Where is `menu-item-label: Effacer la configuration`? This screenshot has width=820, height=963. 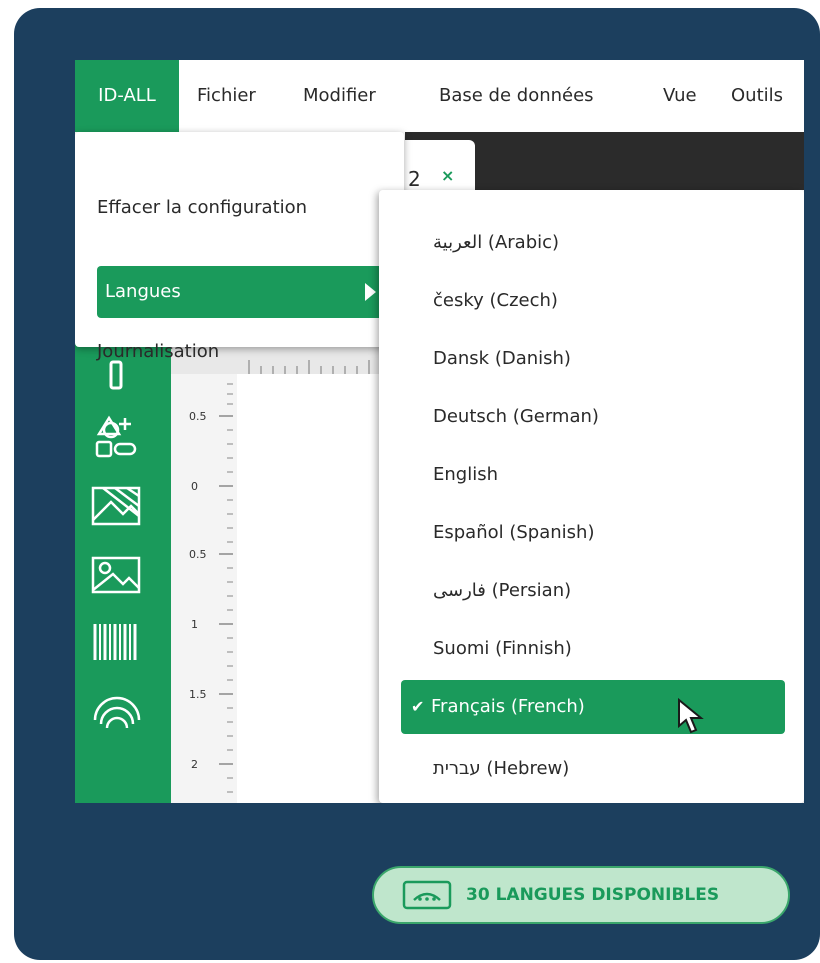 menu-item-label: Effacer la configuration is located at coordinates (202, 207).